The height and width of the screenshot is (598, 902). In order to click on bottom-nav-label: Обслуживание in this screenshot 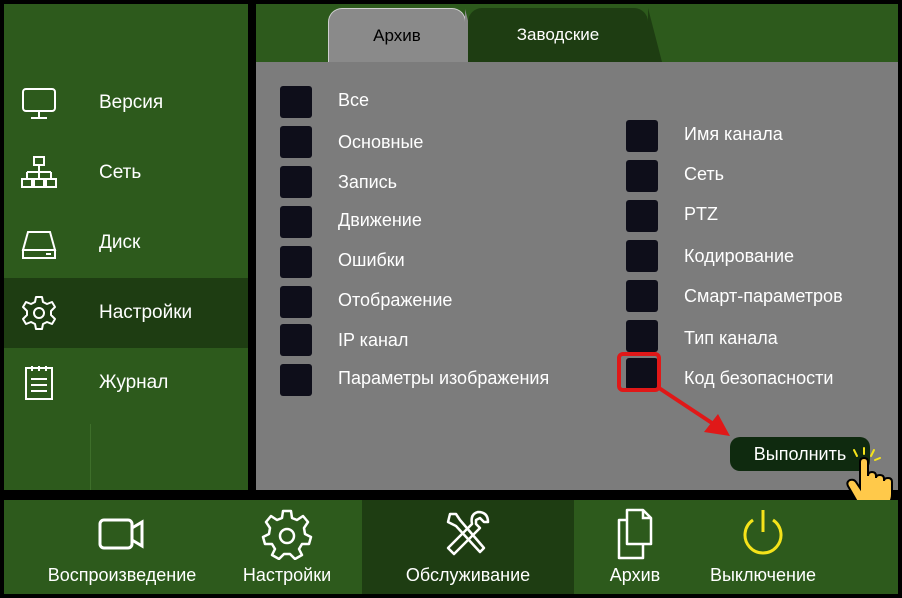, I will do `click(468, 575)`.